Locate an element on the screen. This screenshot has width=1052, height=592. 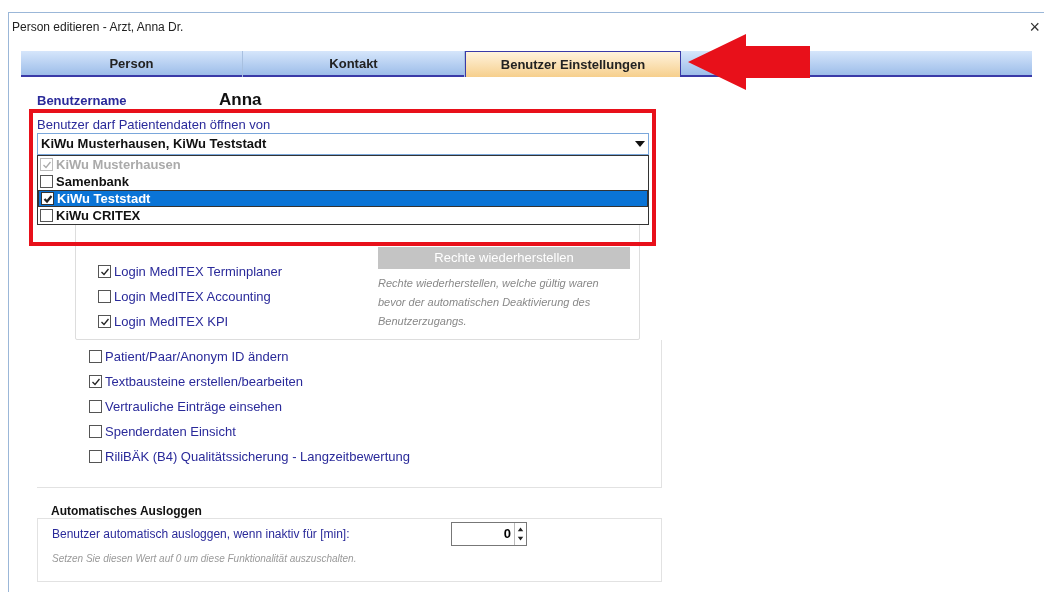
checkbox-label: Spenderdaten Einsicht is located at coordinates (170, 431).